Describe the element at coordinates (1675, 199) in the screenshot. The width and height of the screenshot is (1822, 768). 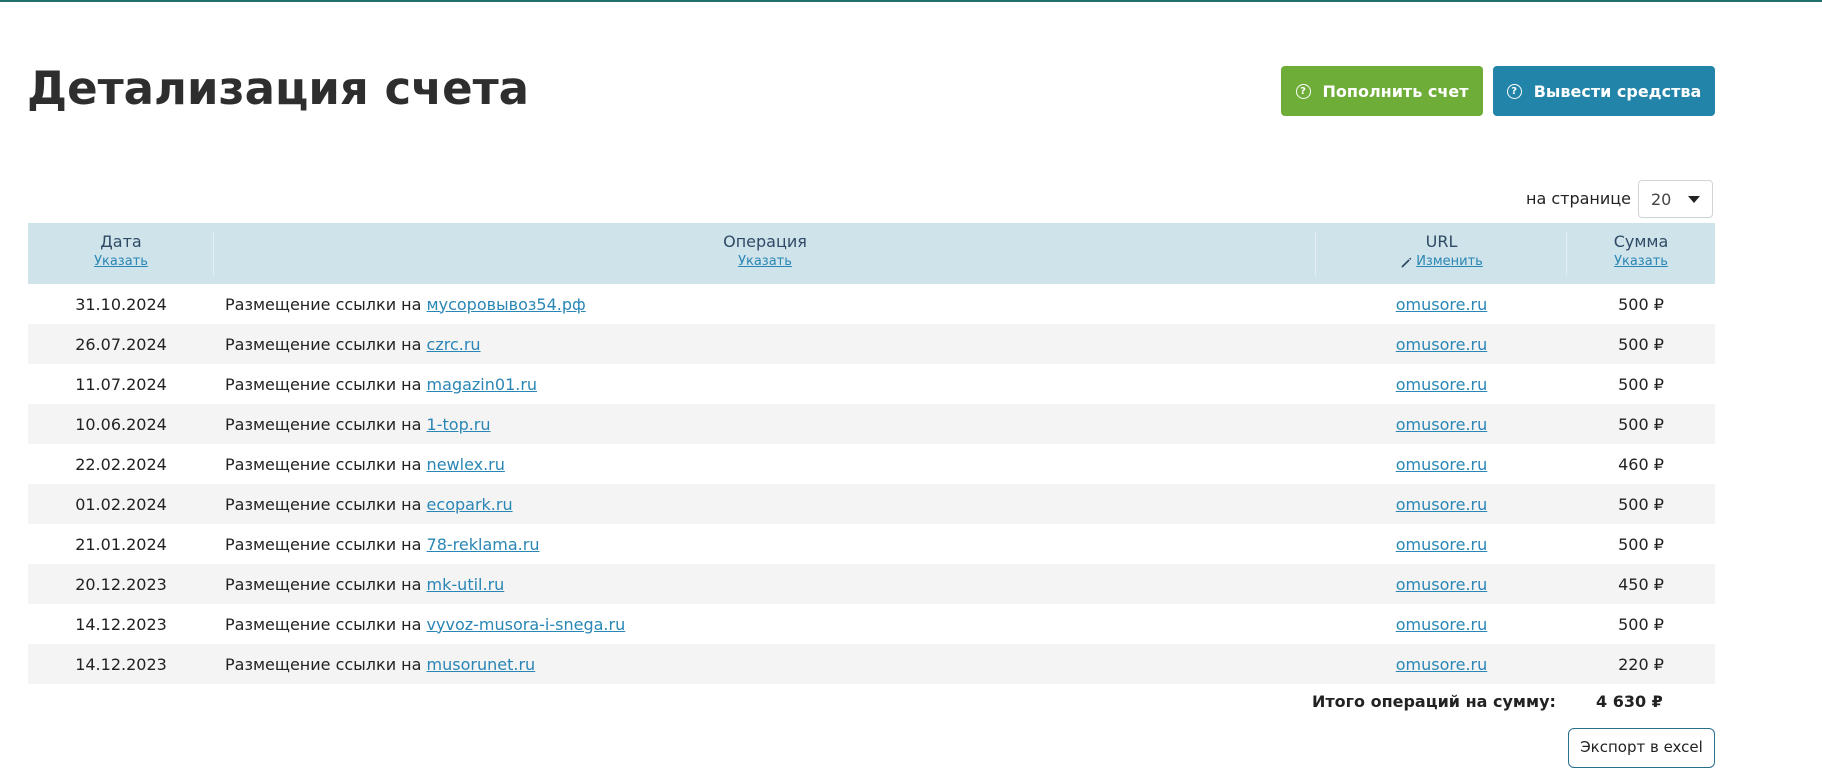
I see `per-page-select: 20` at that location.